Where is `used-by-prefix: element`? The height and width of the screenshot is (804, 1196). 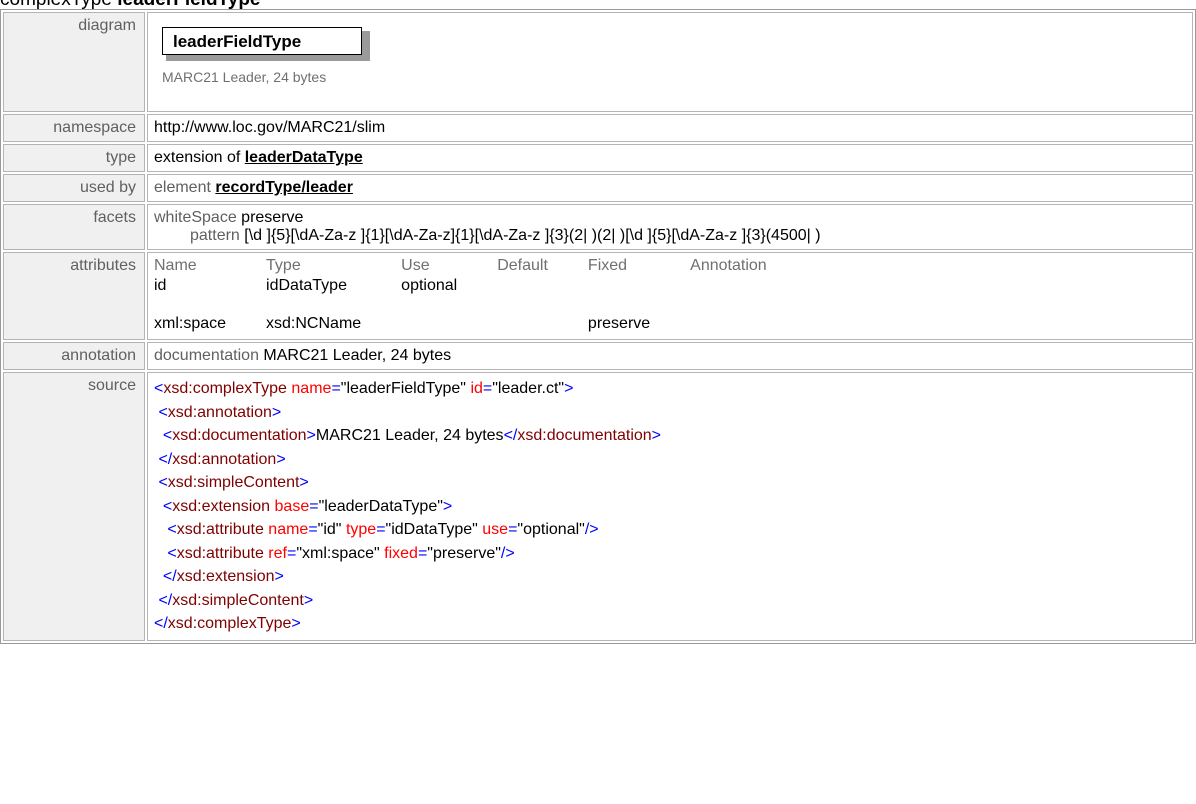
used-by-prefix: element is located at coordinates (182, 187).